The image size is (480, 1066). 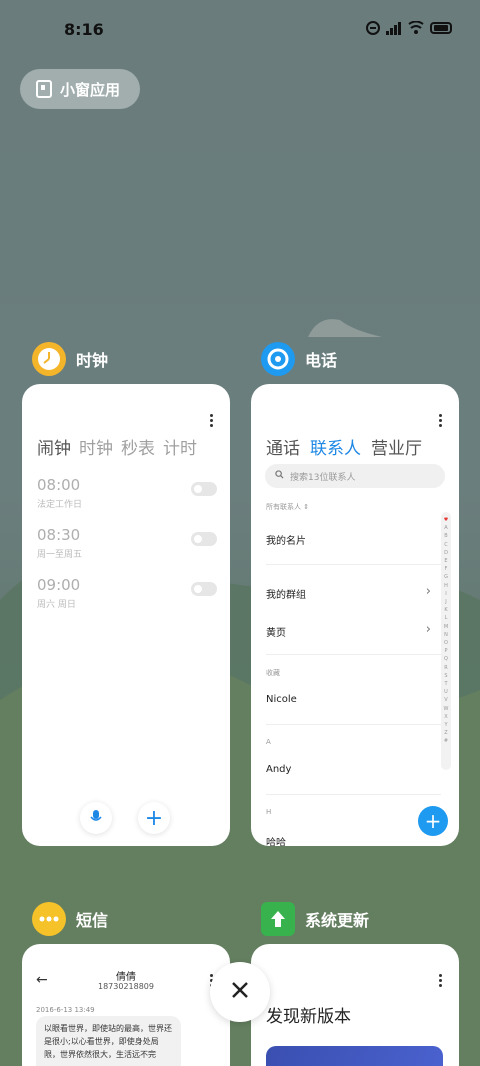 I want to click on floating-window-label: 小窗应用, so click(x=90, y=89).